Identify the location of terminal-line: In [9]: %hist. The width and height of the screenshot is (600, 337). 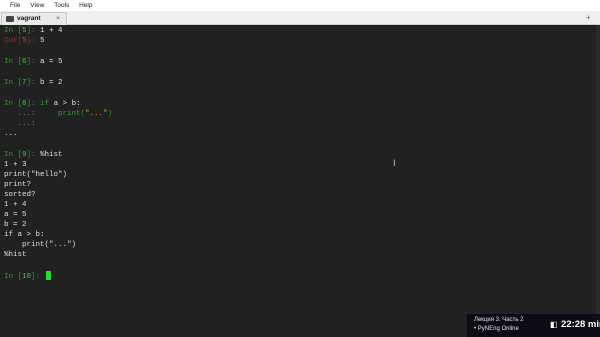
(33, 155).